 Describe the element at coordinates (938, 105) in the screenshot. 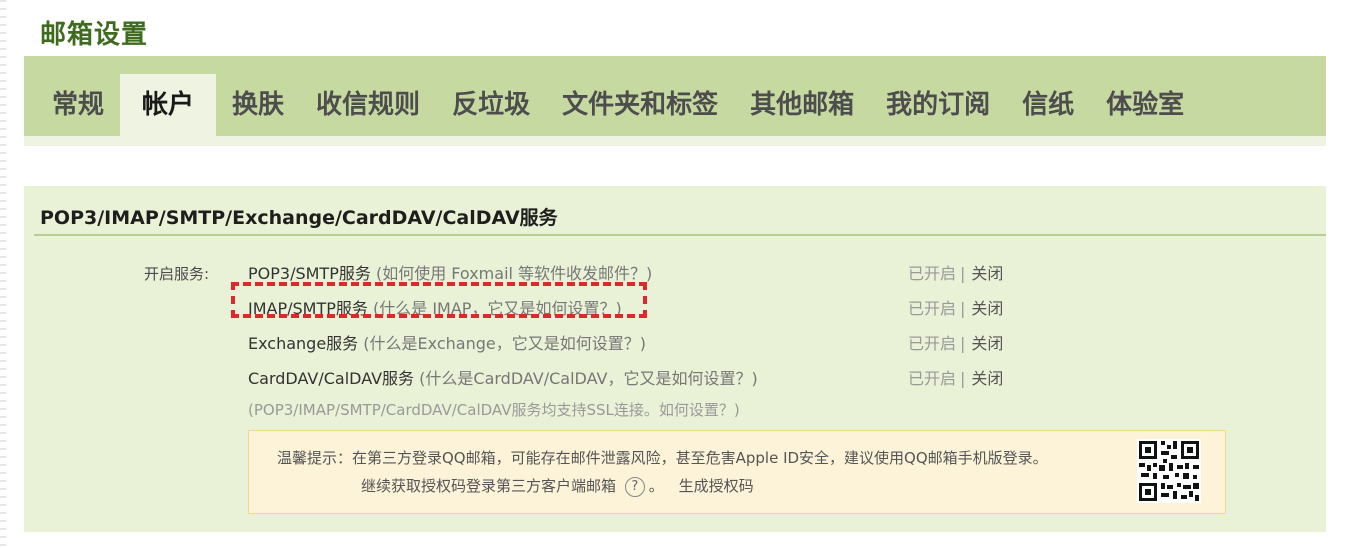

I see `tab-subscriptions: 我的订阅` at that location.